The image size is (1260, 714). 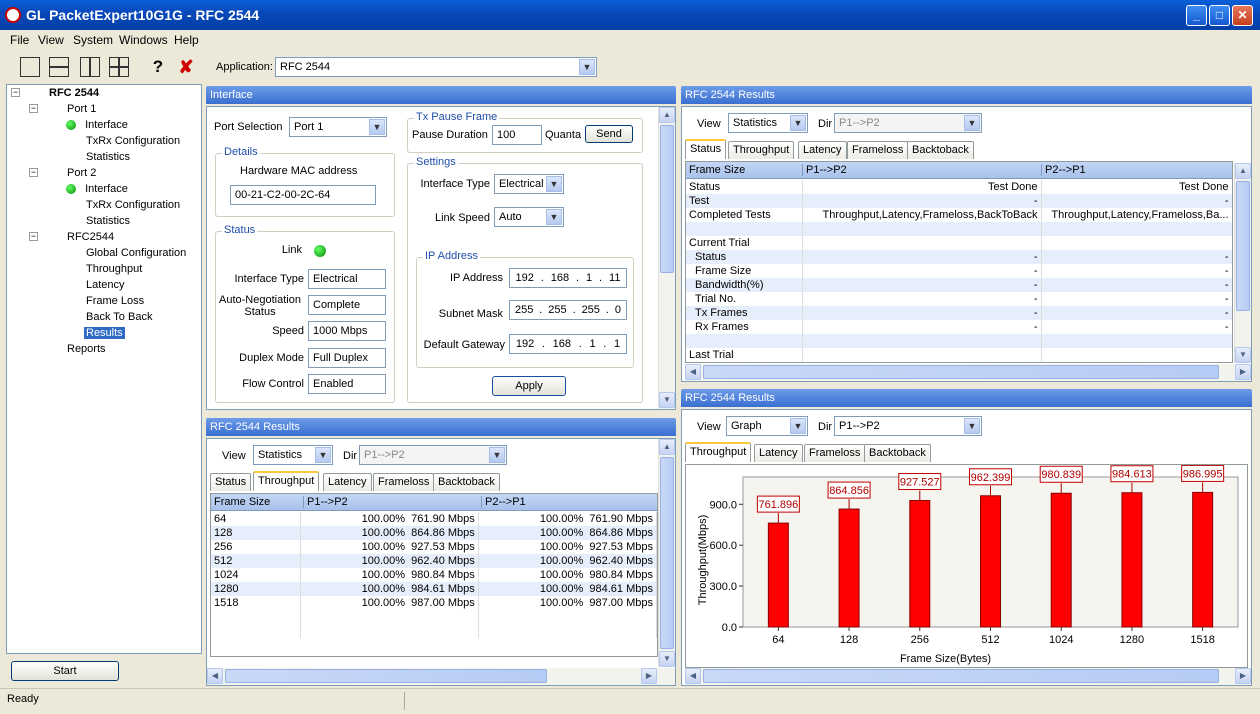 I want to click on apply-button: Apply, so click(x=529, y=386).